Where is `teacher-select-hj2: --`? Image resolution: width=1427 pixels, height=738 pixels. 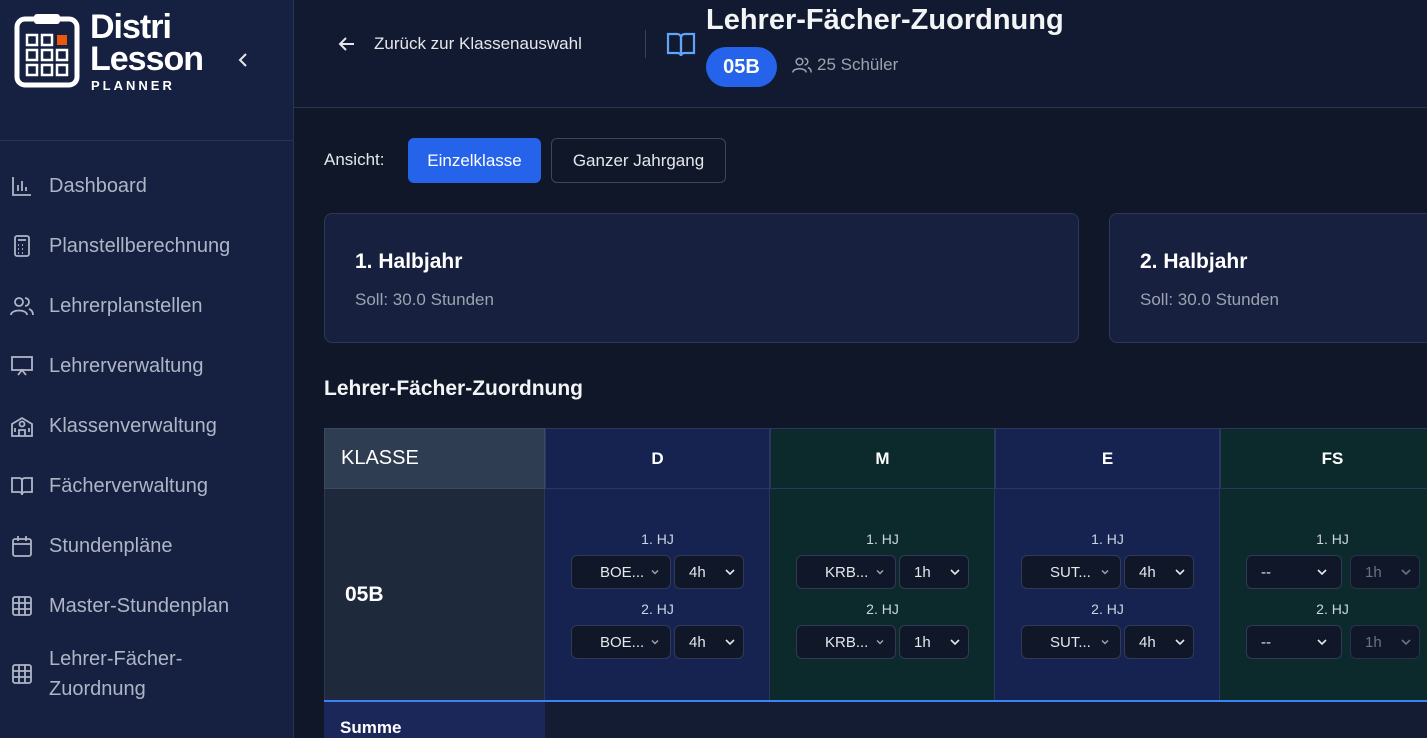 teacher-select-hj2: -- is located at coordinates (1294, 642).